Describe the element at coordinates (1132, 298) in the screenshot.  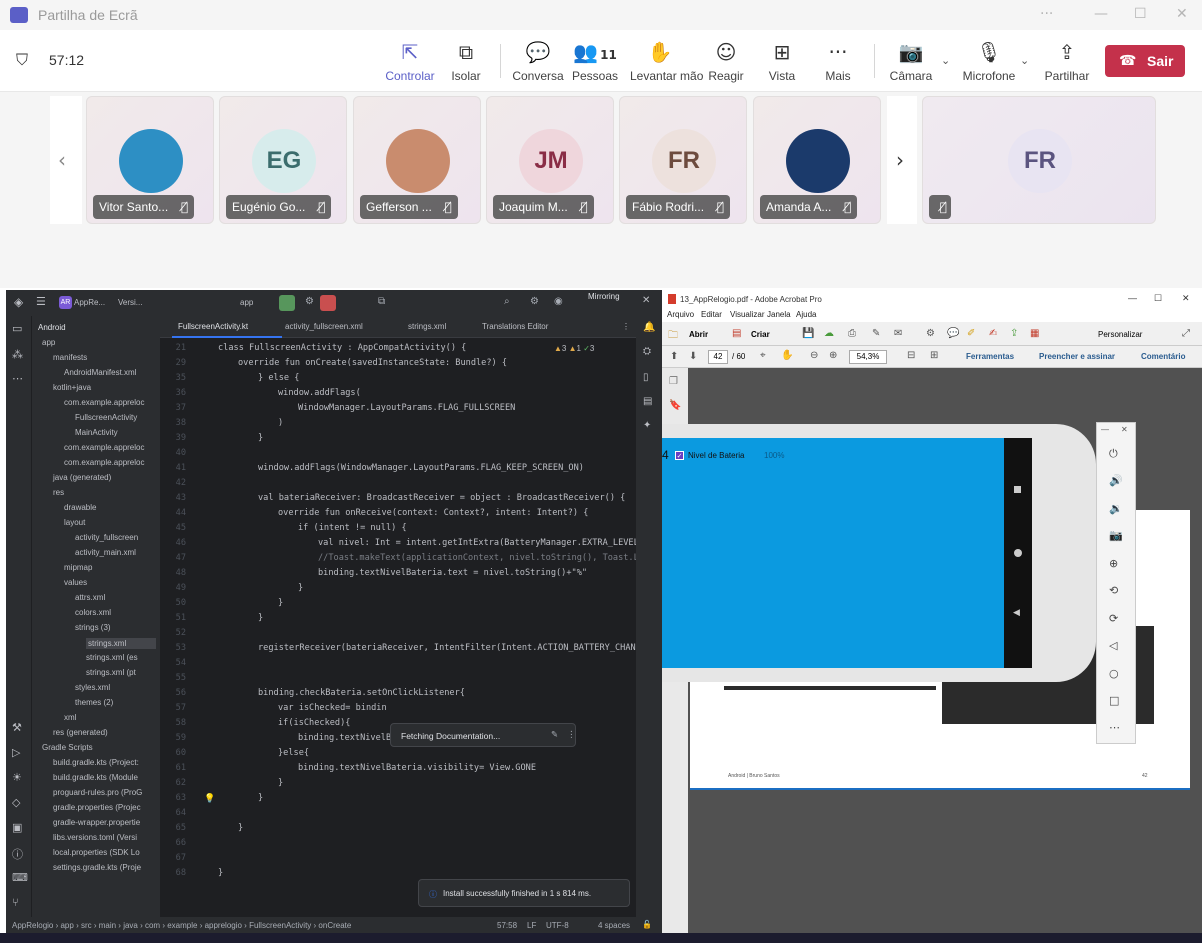
I see `acrobat-minimize-button: —` at that location.